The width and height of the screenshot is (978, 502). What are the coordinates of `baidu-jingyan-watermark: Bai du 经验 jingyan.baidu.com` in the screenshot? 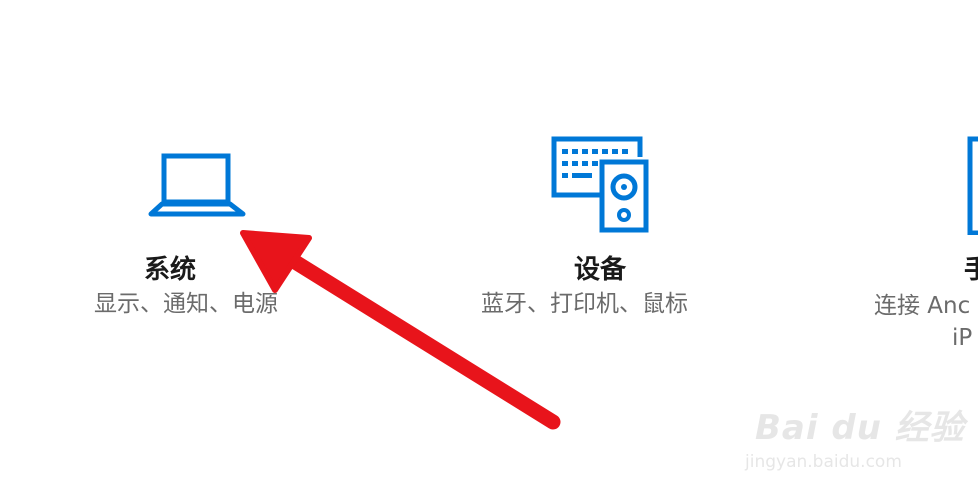 It's located at (854, 437).